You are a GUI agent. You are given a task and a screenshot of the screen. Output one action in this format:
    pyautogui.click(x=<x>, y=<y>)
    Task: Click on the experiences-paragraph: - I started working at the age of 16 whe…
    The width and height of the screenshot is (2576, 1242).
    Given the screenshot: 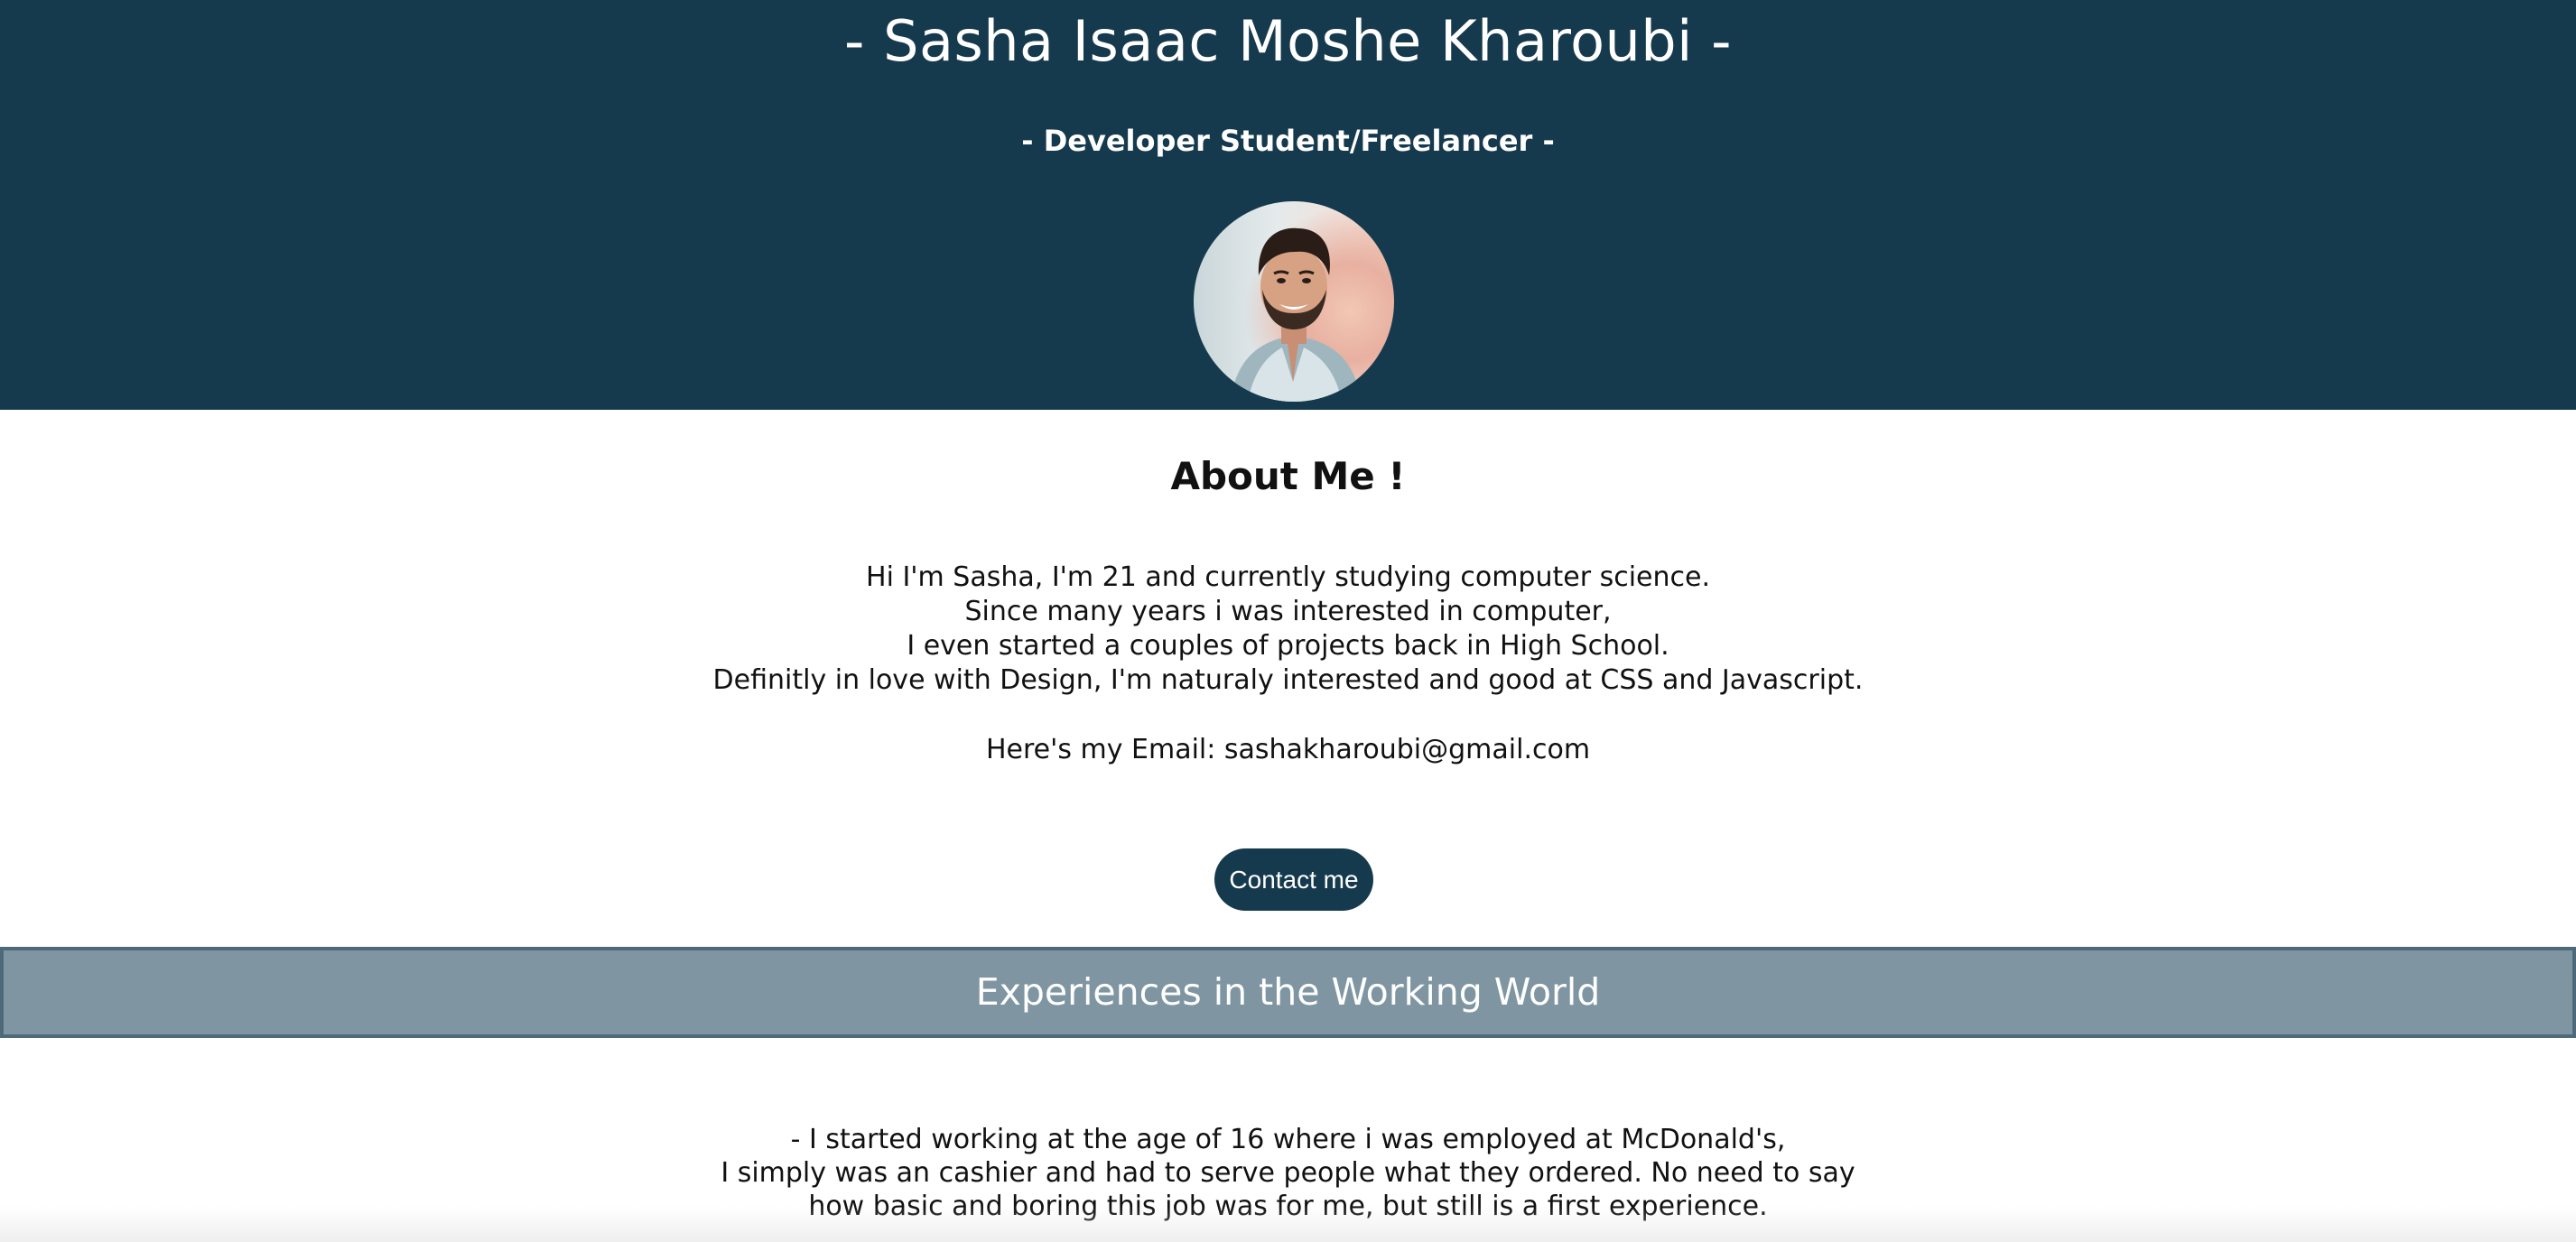 What is the action you would take?
    pyautogui.click(x=1288, y=1173)
    